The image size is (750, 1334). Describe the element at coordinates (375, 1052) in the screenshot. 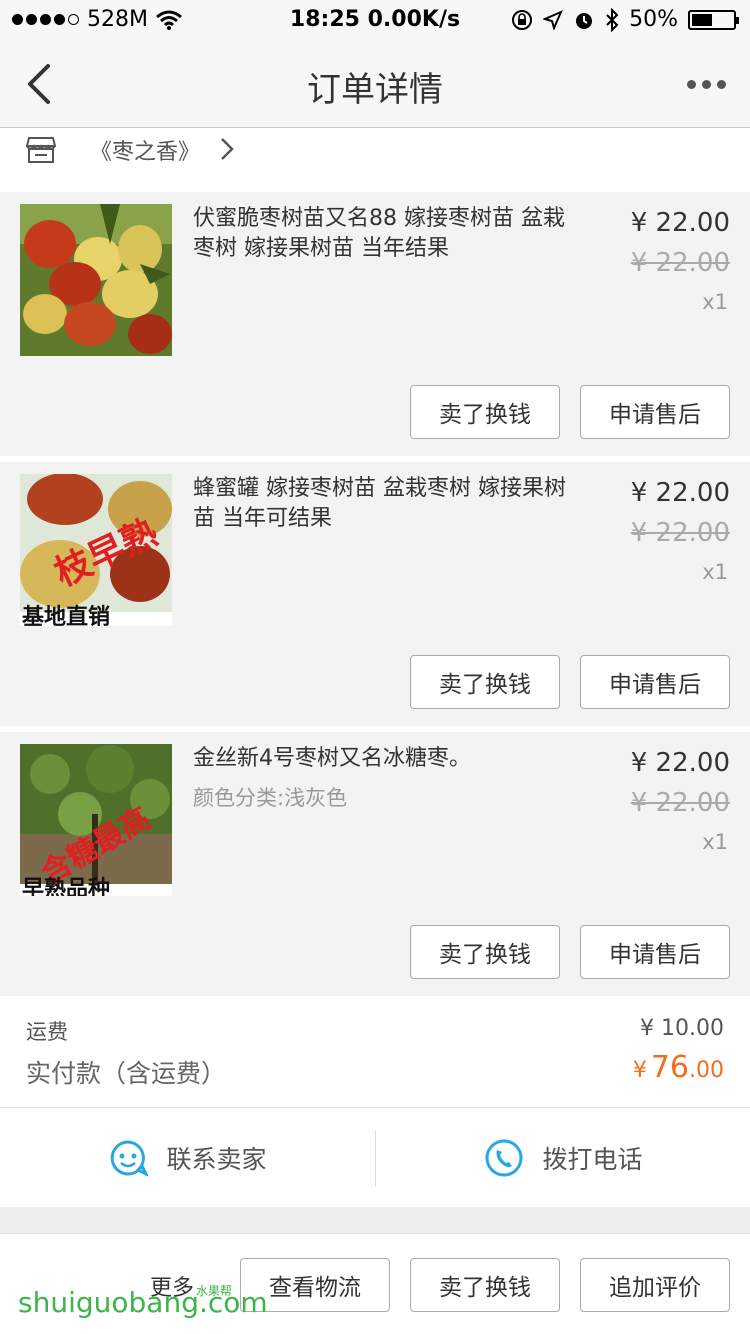

I see `order-totals: 运费 ¥ 10.00 实付款（含运费） ¥ 76 .00` at that location.